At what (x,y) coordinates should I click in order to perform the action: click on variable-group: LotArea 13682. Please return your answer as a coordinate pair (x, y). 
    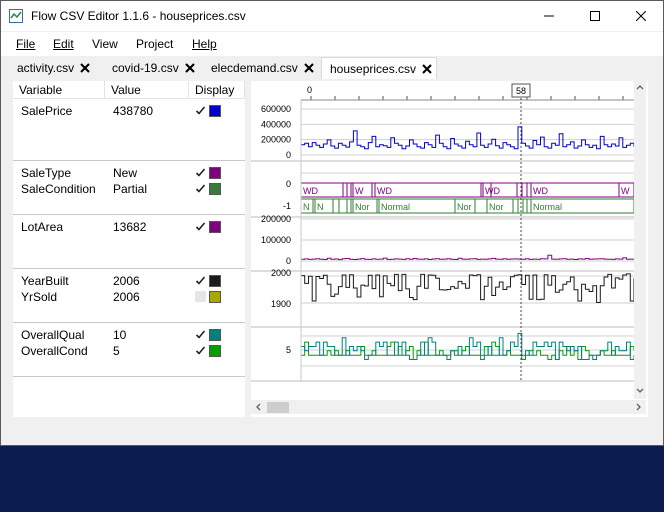
    Looking at the image, I should click on (129, 243).